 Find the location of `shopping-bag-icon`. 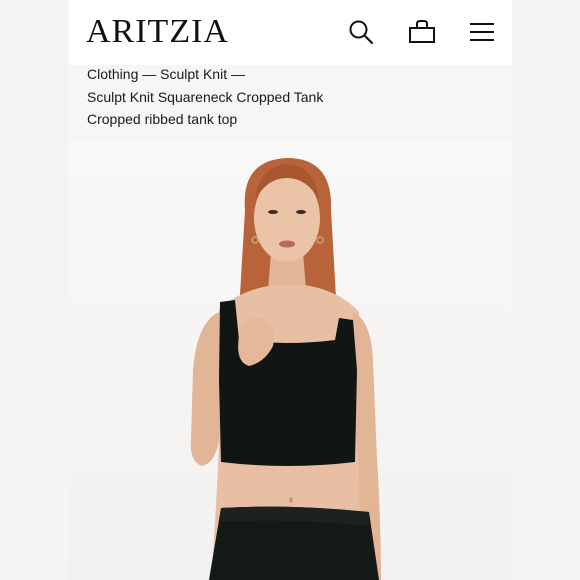

shopping-bag-icon is located at coordinates (422, 31).